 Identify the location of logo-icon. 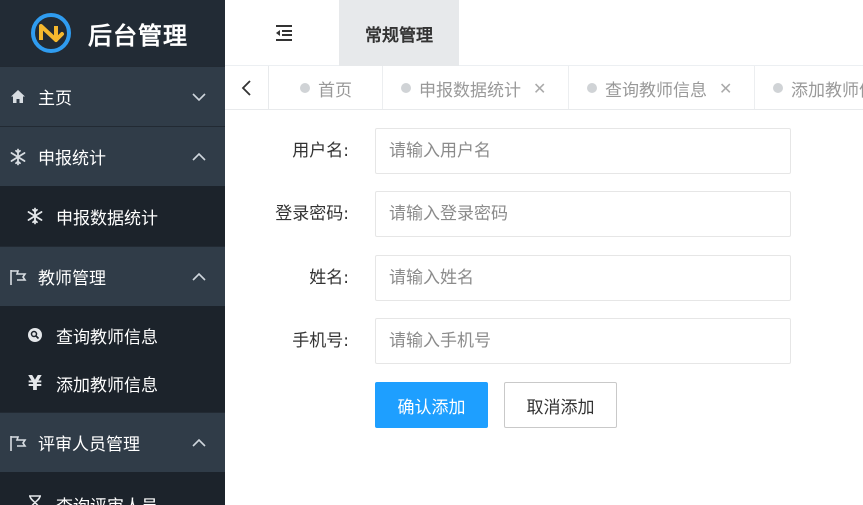
(51, 33).